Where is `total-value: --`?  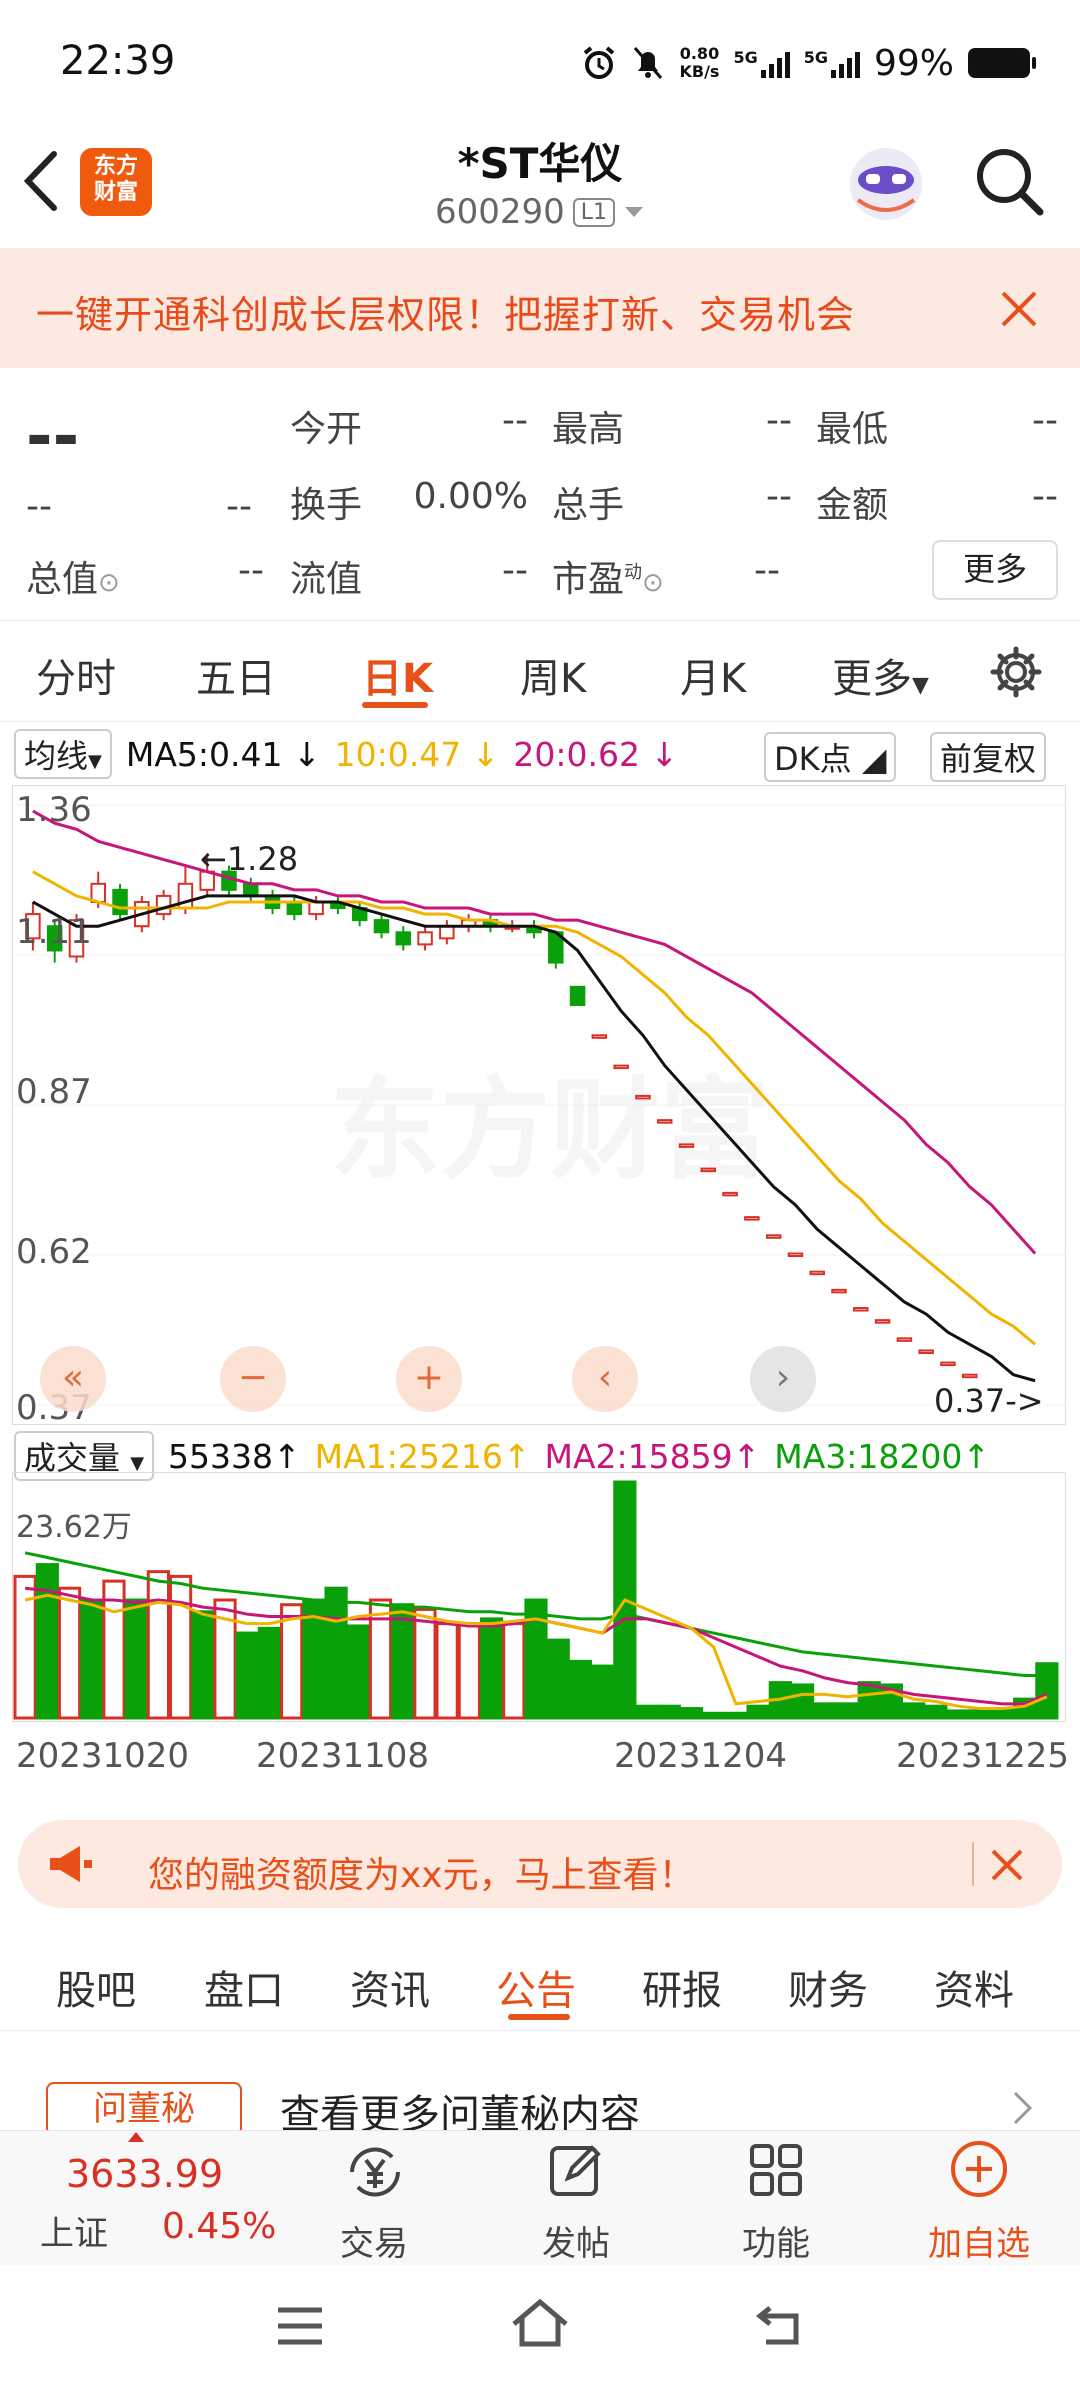
total-value: -- is located at coordinates (251, 570).